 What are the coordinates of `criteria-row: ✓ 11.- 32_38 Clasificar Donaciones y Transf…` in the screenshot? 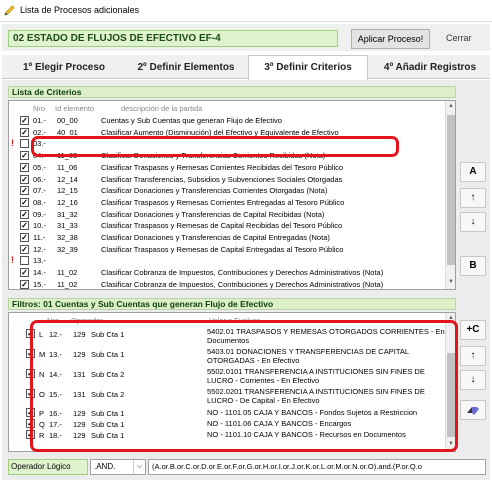 It's located at (227, 237).